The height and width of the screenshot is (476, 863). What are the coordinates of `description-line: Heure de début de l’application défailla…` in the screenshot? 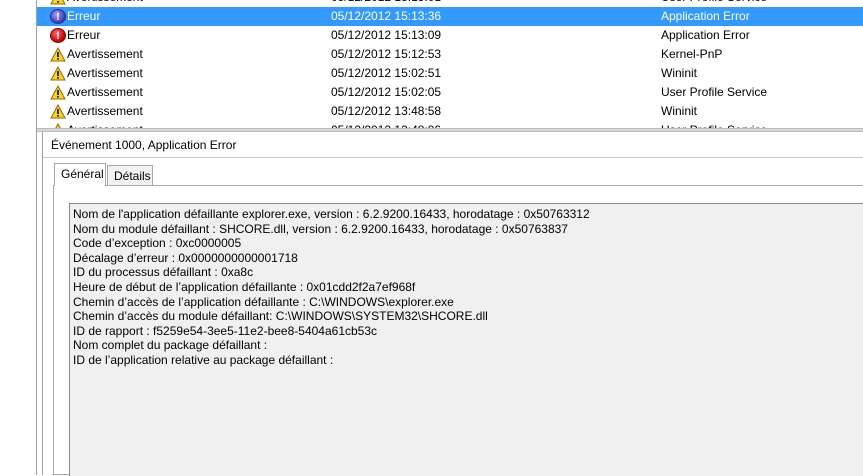 It's located at (244, 287).